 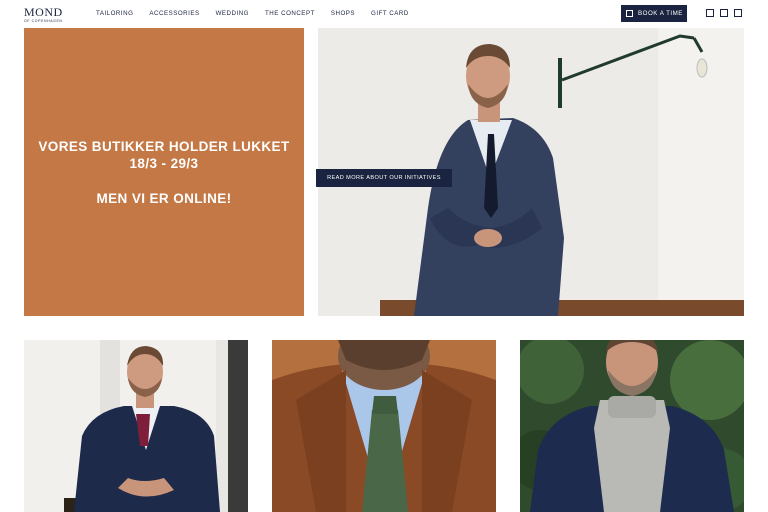 What do you see at coordinates (174, 13) in the screenshot?
I see `nav-item-accessories: ACCESSORIES` at bounding box center [174, 13].